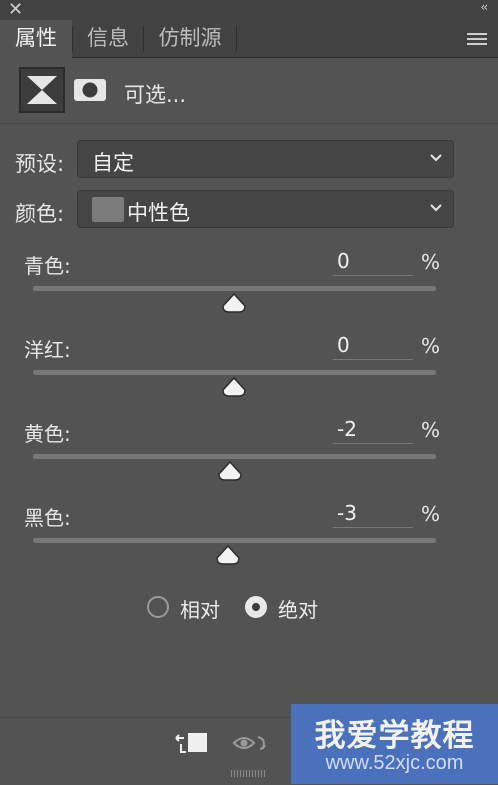 The height and width of the screenshot is (785, 498). Describe the element at coordinates (234, 387) in the screenshot. I see `magenta-slider-thumb` at that location.